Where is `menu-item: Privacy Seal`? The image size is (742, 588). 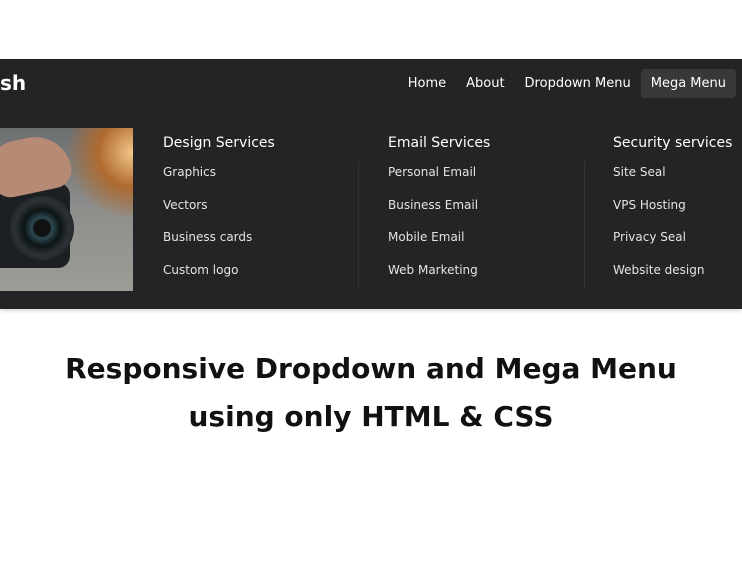 menu-item: Privacy Seal is located at coordinates (672, 246).